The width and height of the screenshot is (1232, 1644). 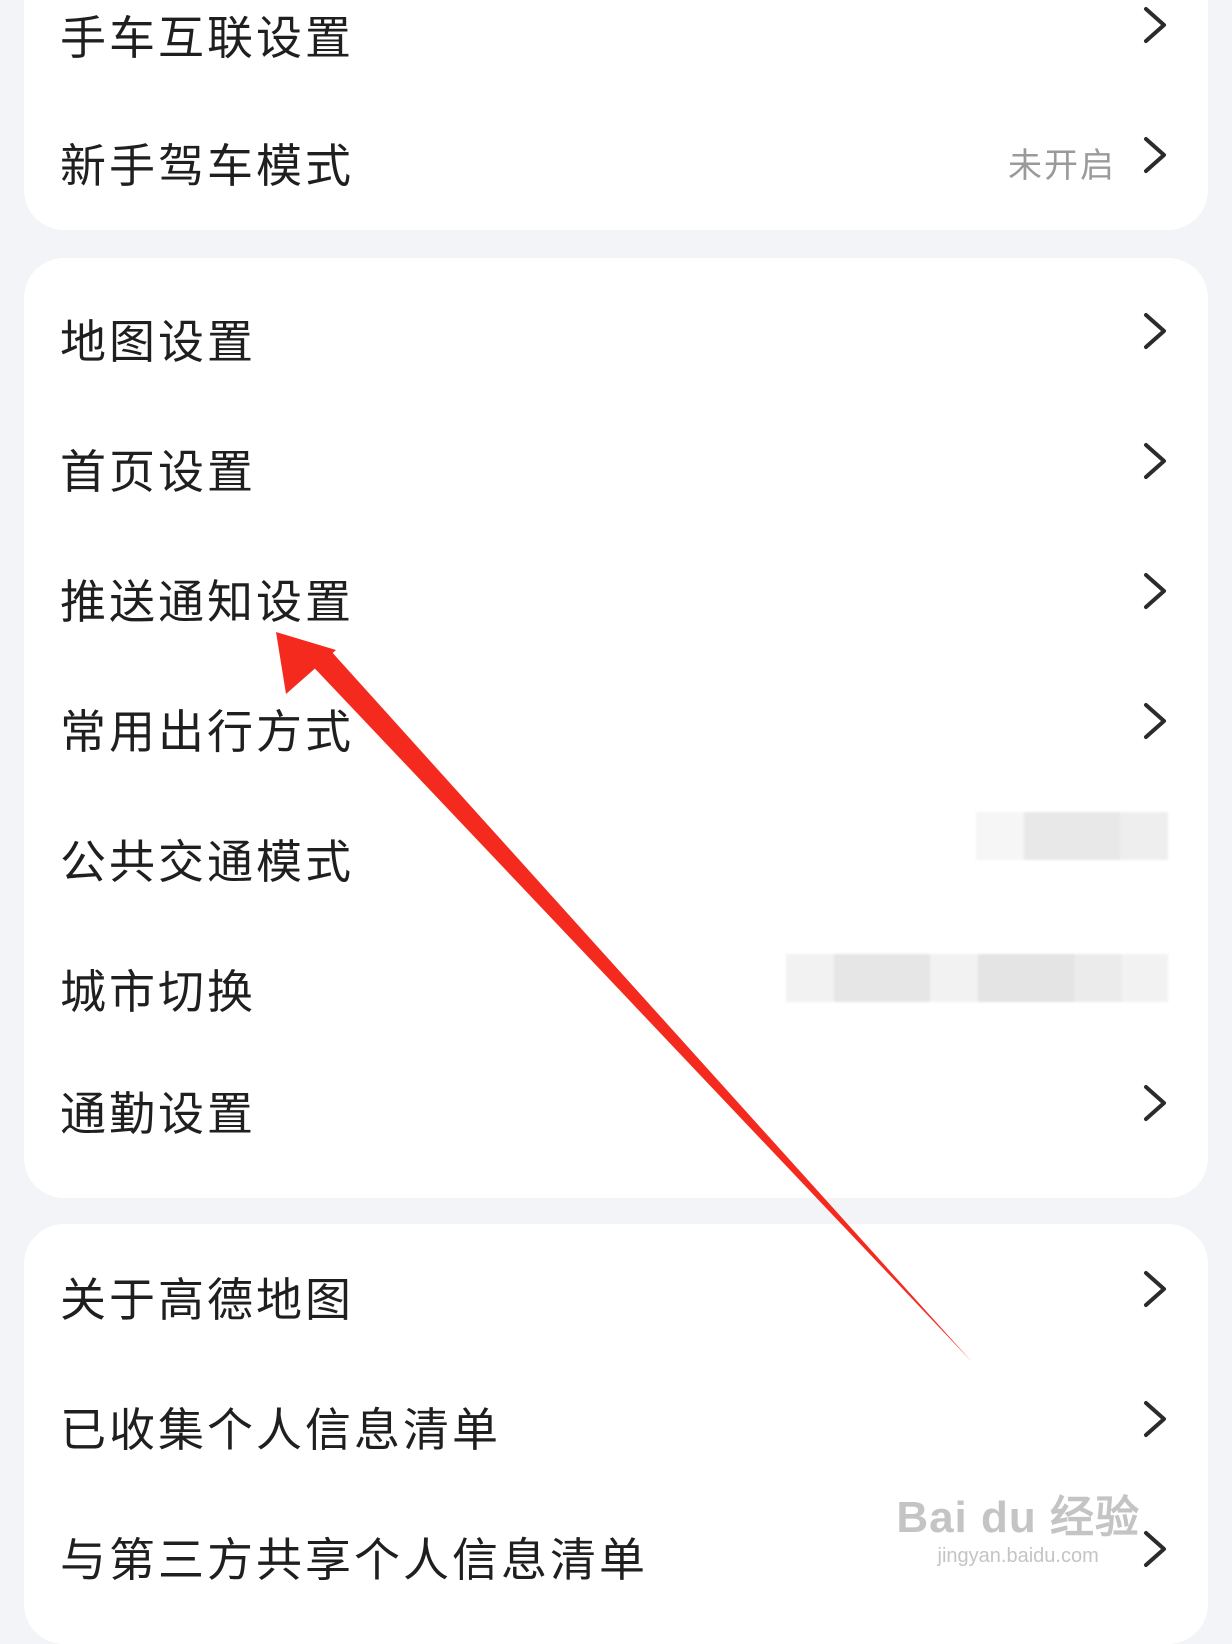 I want to click on settings-item-about: 关于高德地图, so click(x=616, y=1289).